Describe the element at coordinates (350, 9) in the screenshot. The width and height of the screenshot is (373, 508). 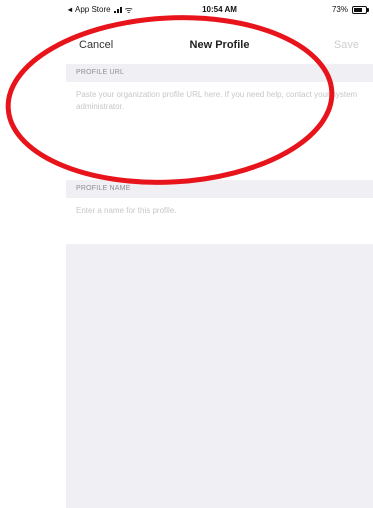
I see `status-right: 73%` at that location.